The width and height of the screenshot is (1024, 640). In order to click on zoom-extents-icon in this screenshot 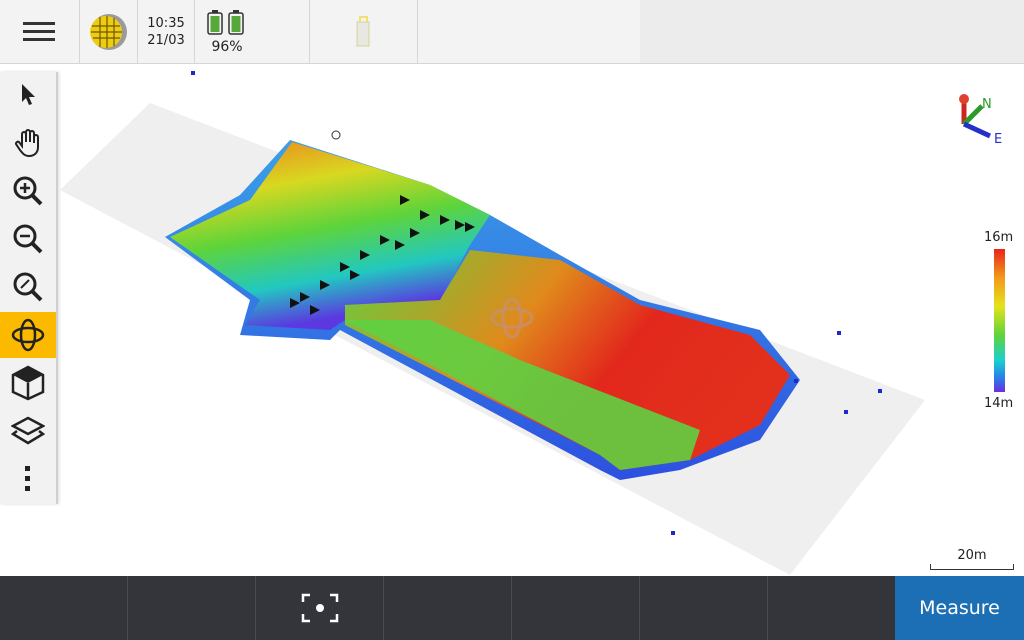, I will do `click(28, 287)`.